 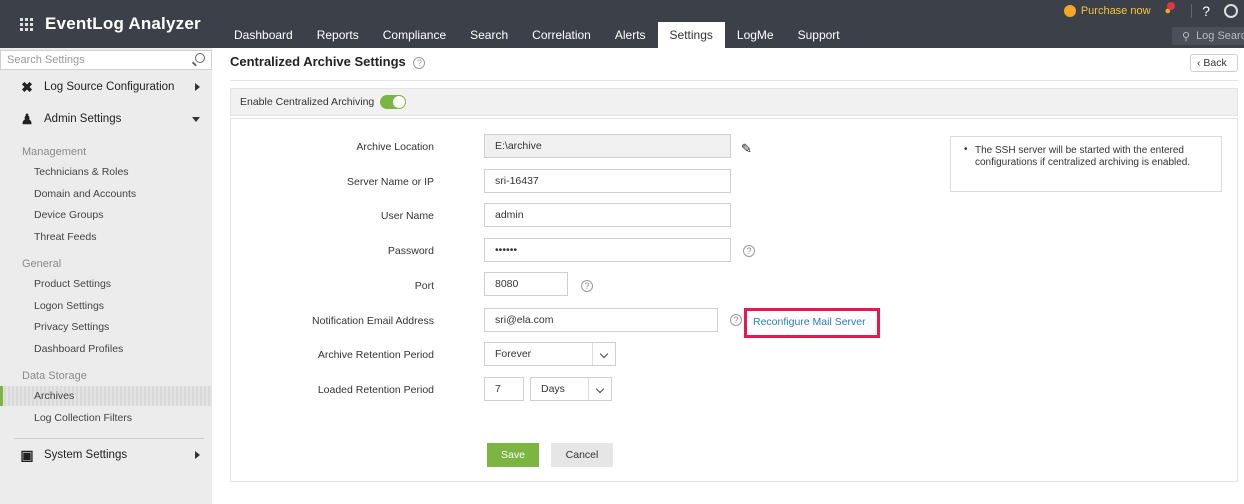 What do you see at coordinates (106, 172) in the screenshot?
I see `sidebar-item-technicians: Technicians & Roles` at bounding box center [106, 172].